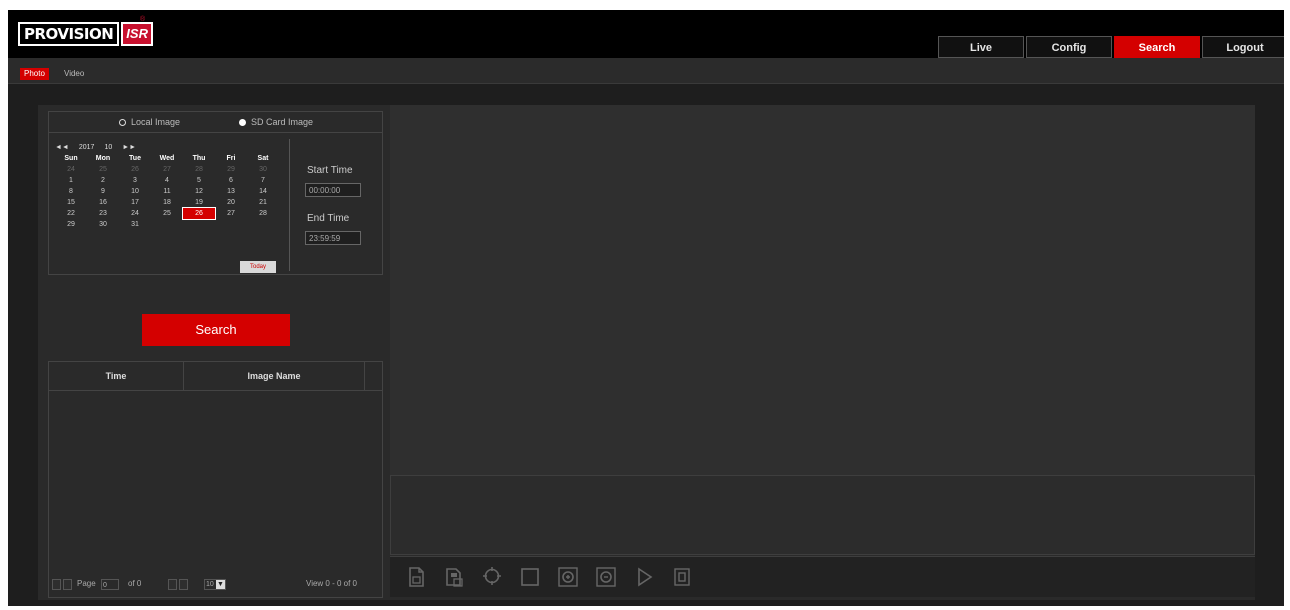 Image resolution: width=1290 pixels, height=610 pixels. What do you see at coordinates (263, 180) in the screenshot?
I see `calendar-day: 7` at bounding box center [263, 180].